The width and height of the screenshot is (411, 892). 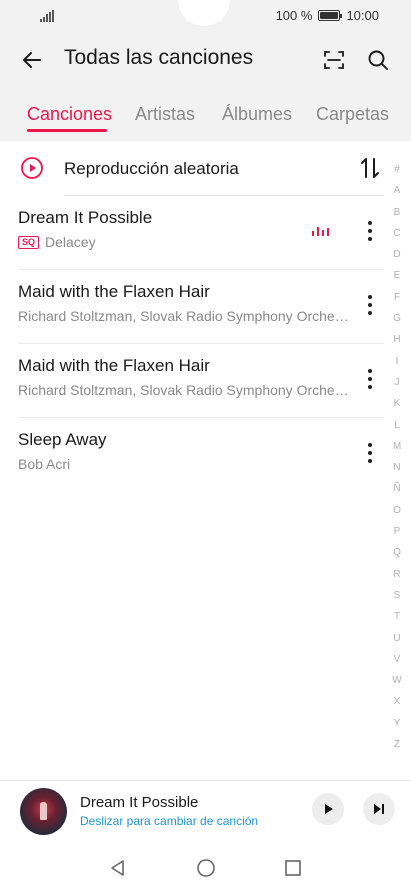 I want to click on alphabet-index-letter: G, so click(x=397, y=318).